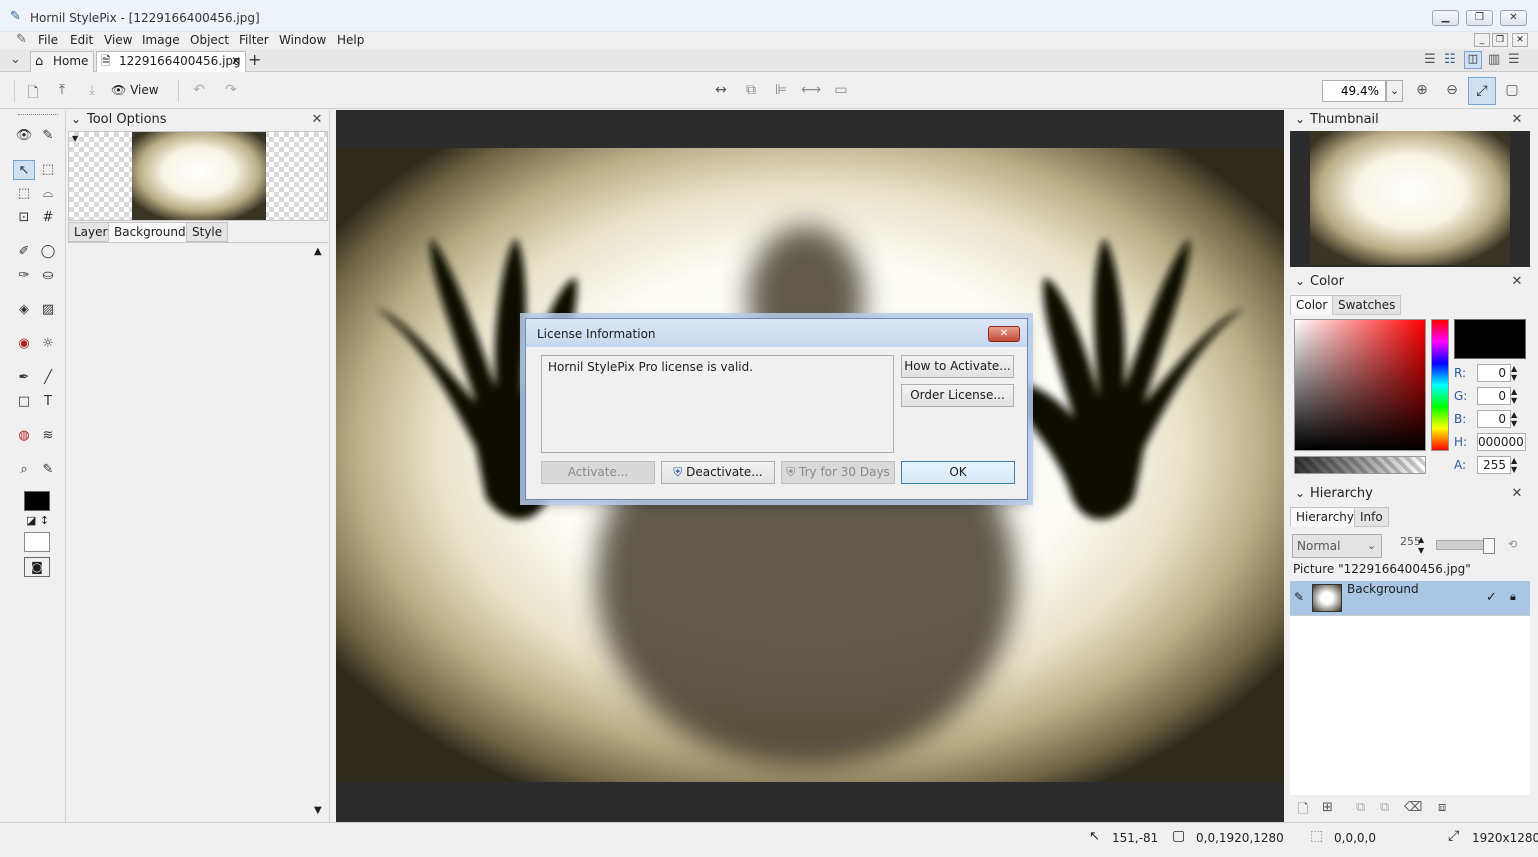  What do you see at coordinates (48, 402) in the screenshot?
I see `text-tool-icon: T` at bounding box center [48, 402].